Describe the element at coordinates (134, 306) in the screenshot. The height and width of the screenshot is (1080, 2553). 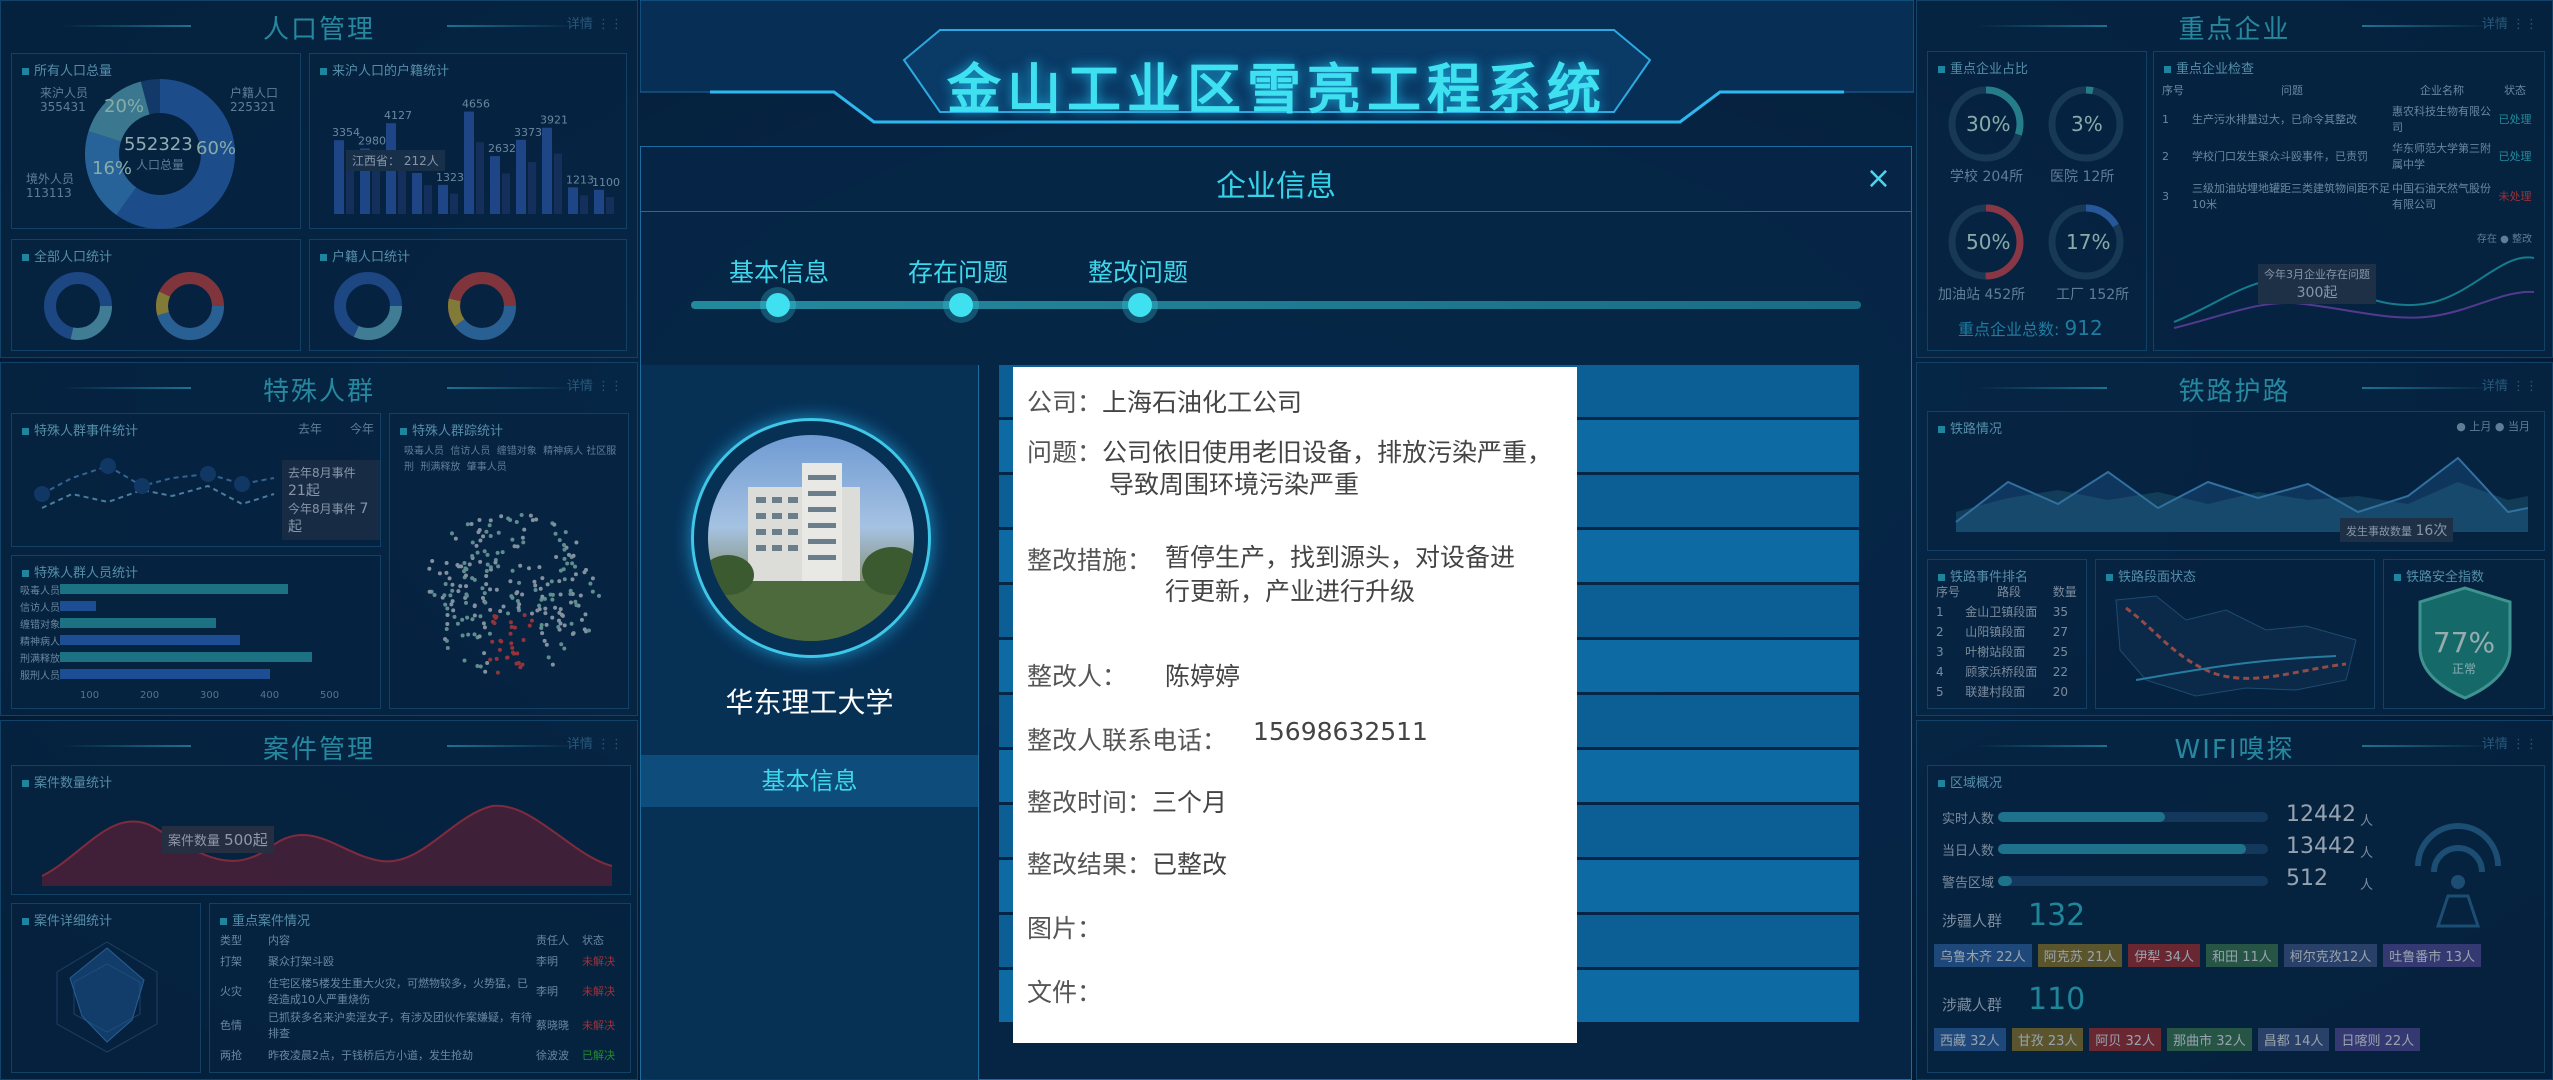
I see `population-all-rings` at that location.